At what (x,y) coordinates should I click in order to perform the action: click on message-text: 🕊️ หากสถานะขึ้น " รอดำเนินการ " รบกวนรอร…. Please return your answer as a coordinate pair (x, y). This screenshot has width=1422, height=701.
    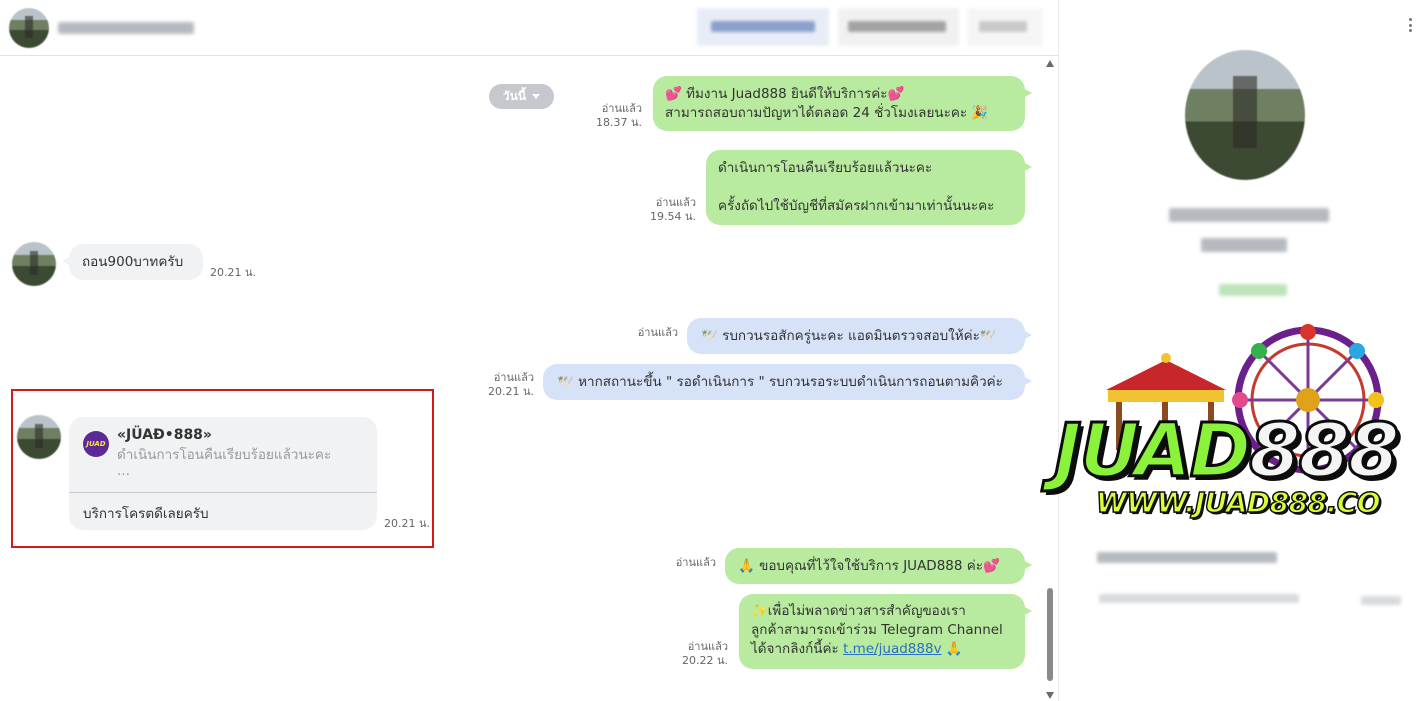
    Looking at the image, I should click on (780, 382).